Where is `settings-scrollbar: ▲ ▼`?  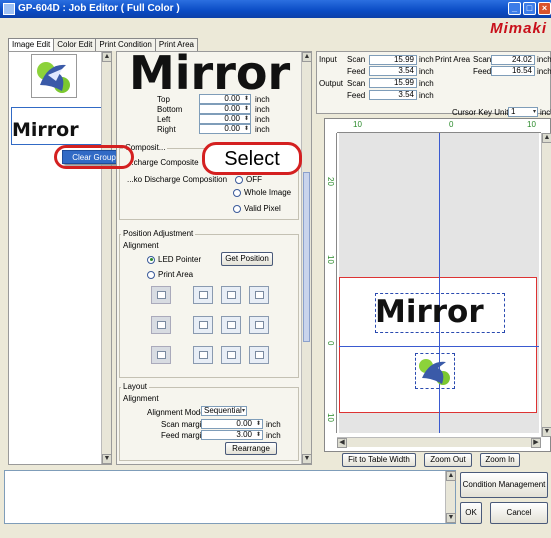
settings-scrollbar: ▲ ▼ is located at coordinates (306, 258).